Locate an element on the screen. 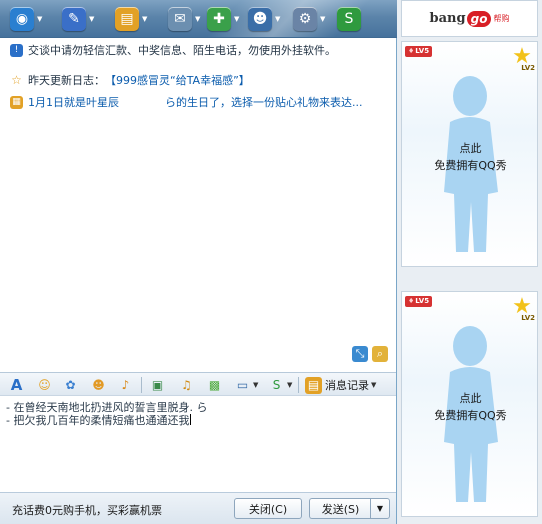 Image resolution: width=542 pixels, height=524 pixels. screen-capture-icon: ▭ is located at coordinates (242, 385).